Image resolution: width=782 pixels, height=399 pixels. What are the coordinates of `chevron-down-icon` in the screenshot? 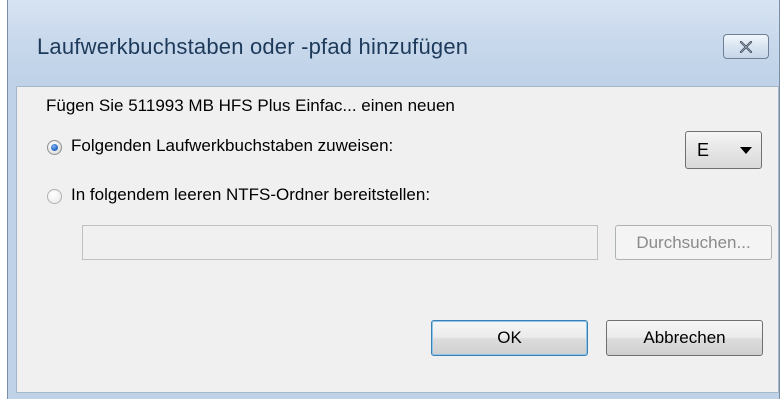 It's located at (746, 150).